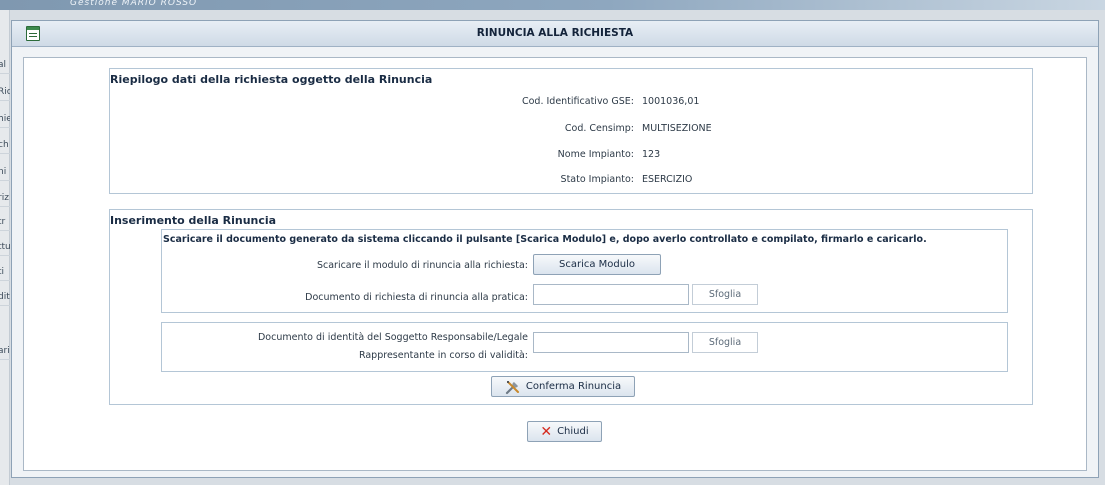 The width and height of the screenshot is (1105, 485). I want to click on close-icon: ✕, so click(546, 431).